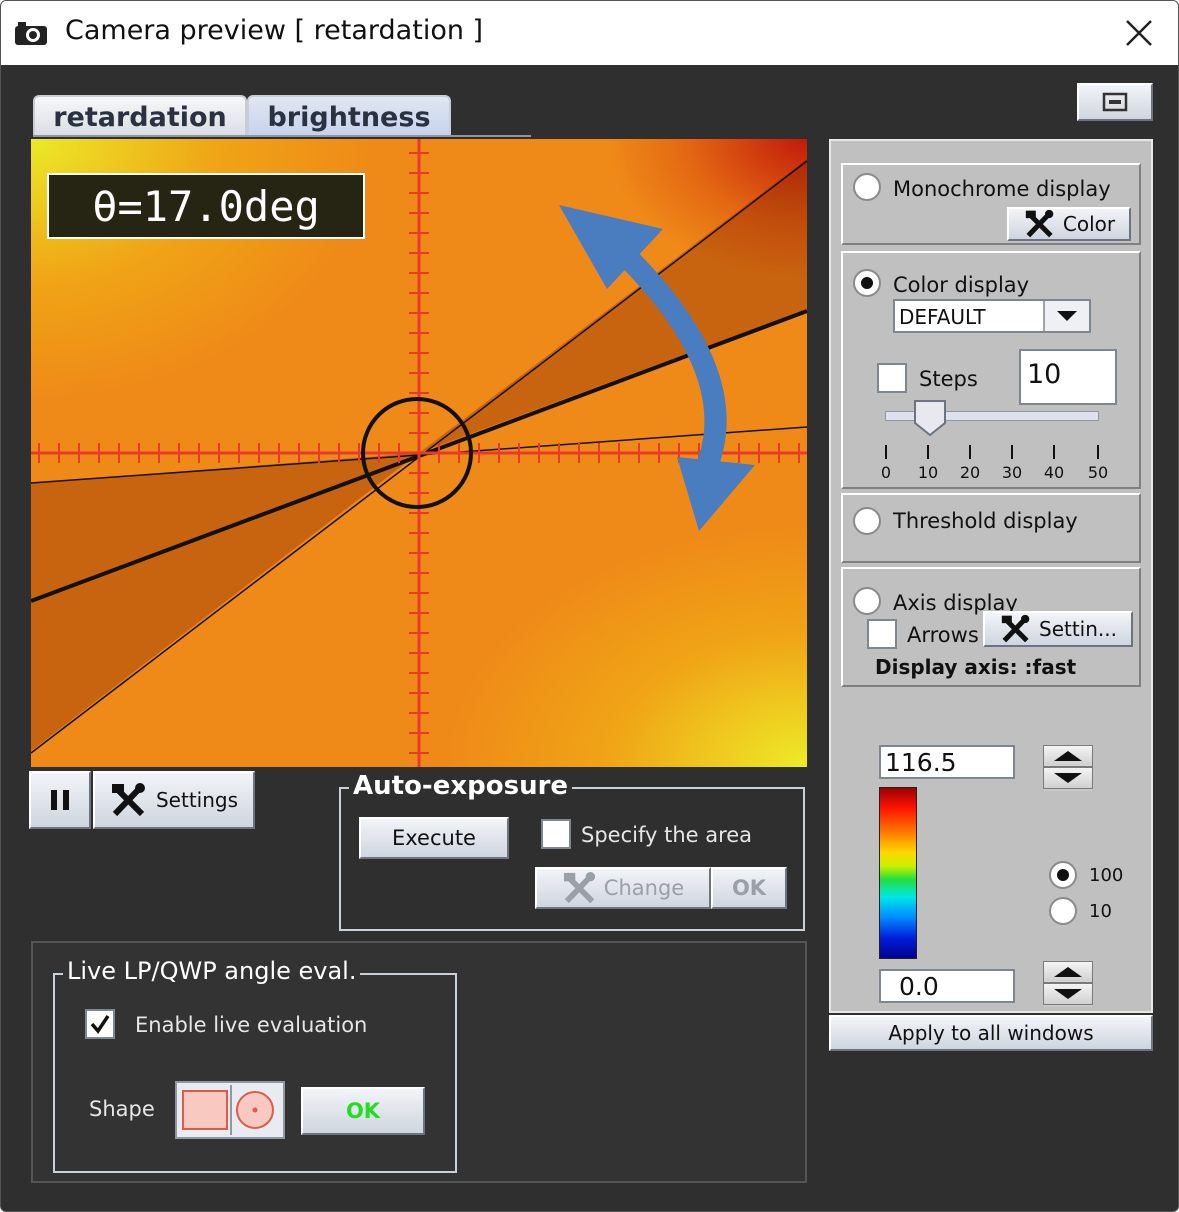 This screenshot has width=1179, height=1212. I want to click on steps-checkbox, so click(892, 378).